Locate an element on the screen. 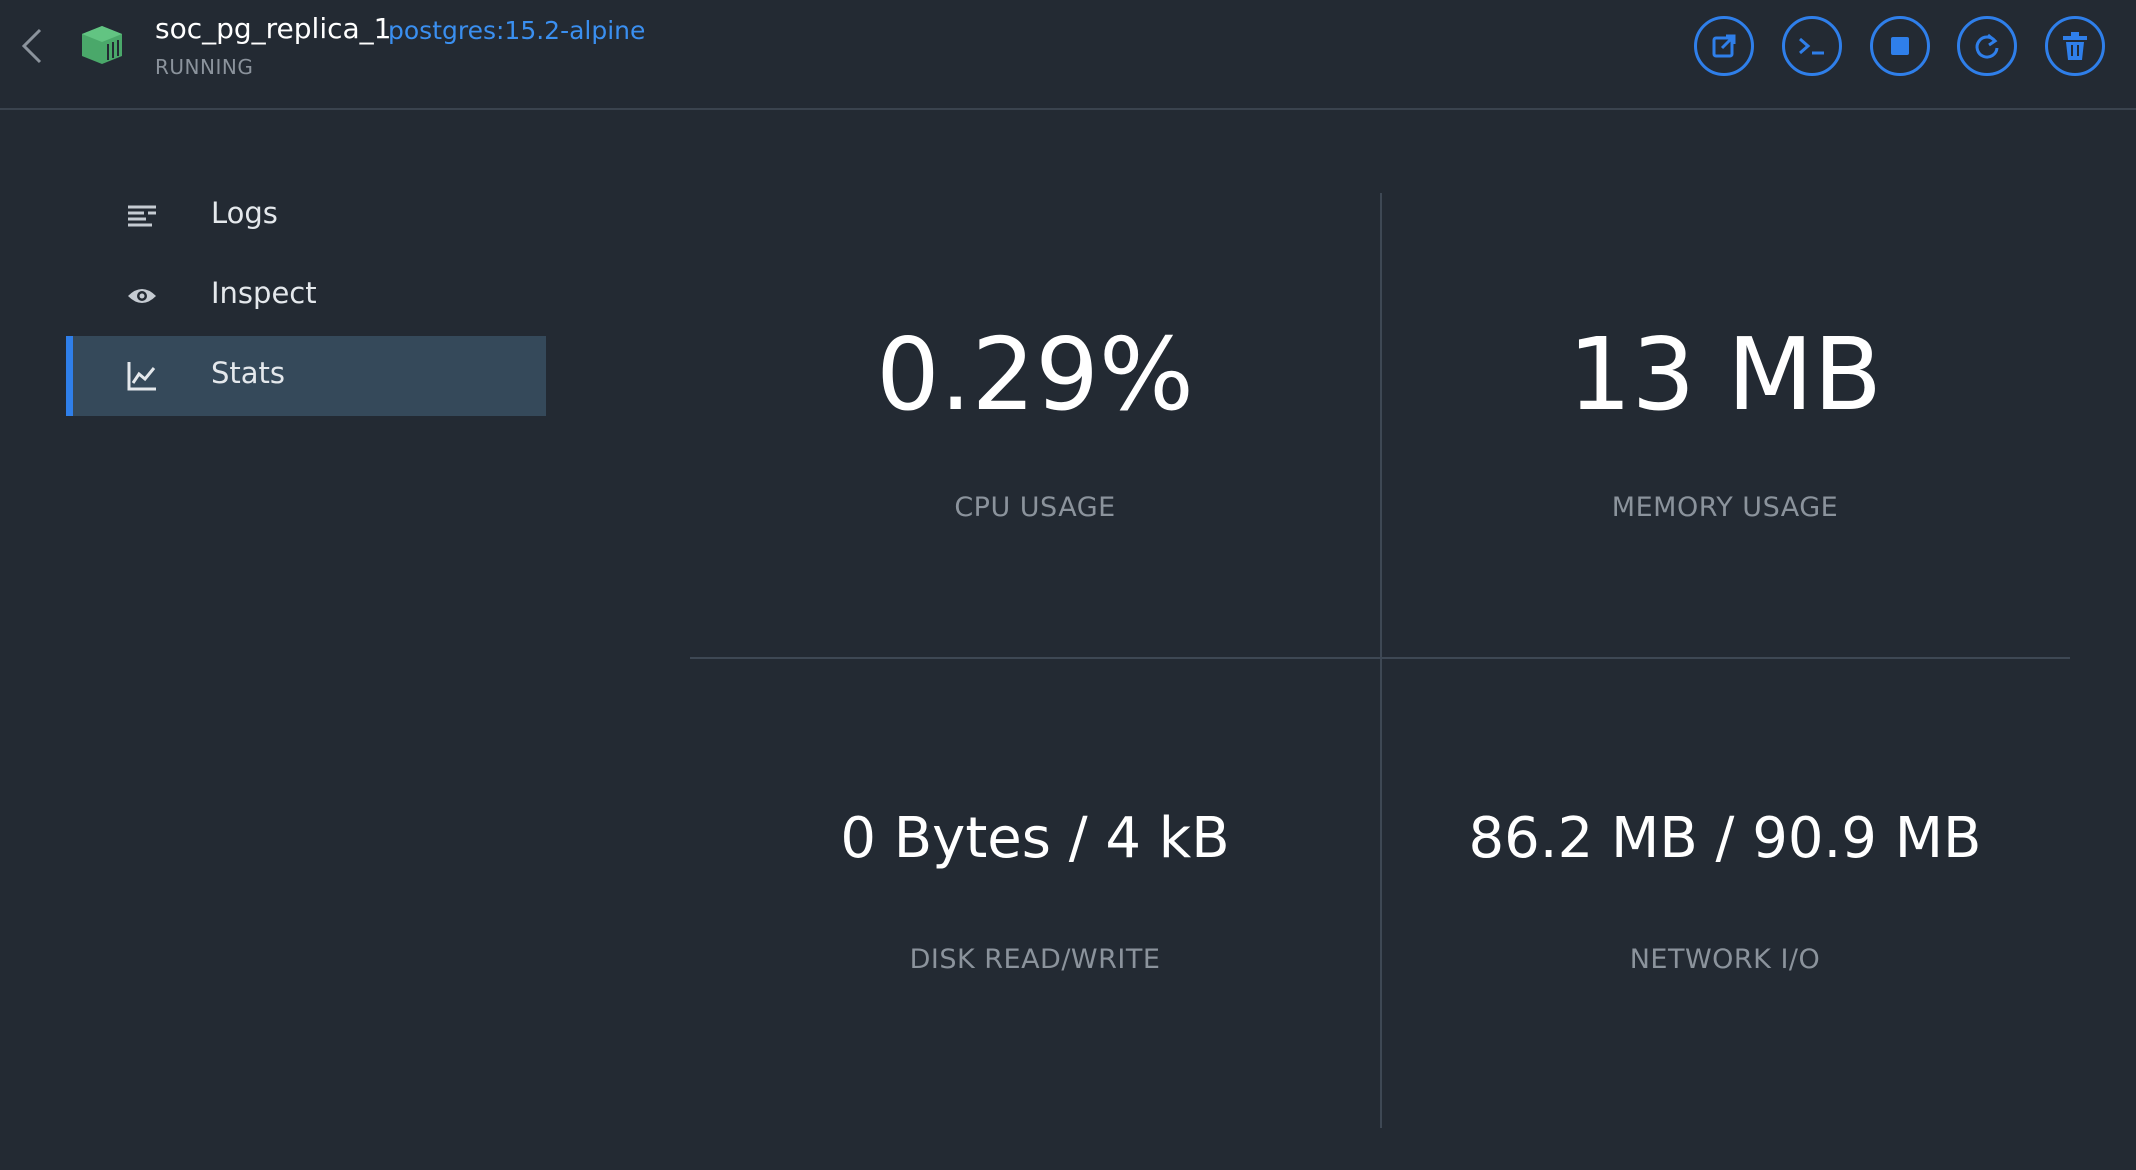 Image resolution: width=2136 pixels, height=1170 pixels. chart-icon is located at coordinates (142, 376).